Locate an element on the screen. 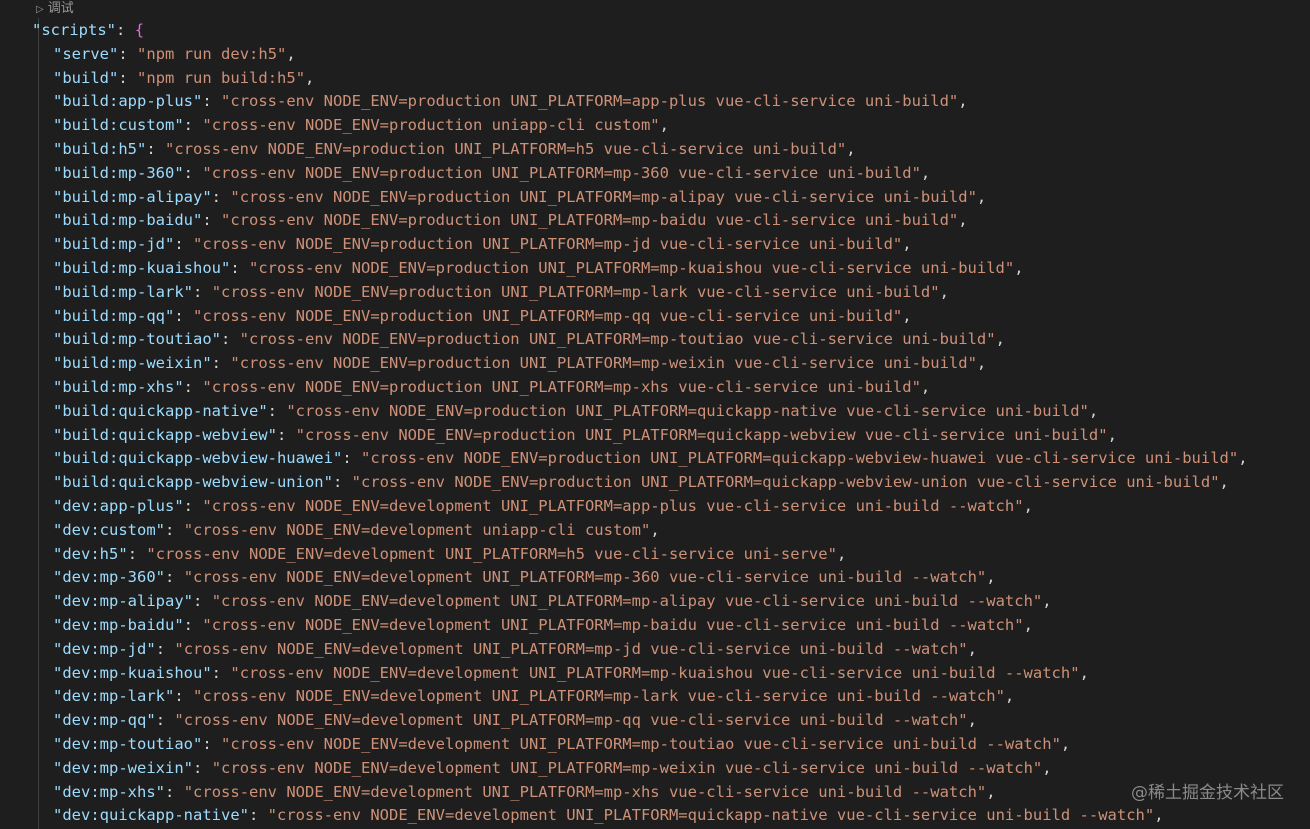  script-key: dev:mp-qq is located at coordinates (104, 720).